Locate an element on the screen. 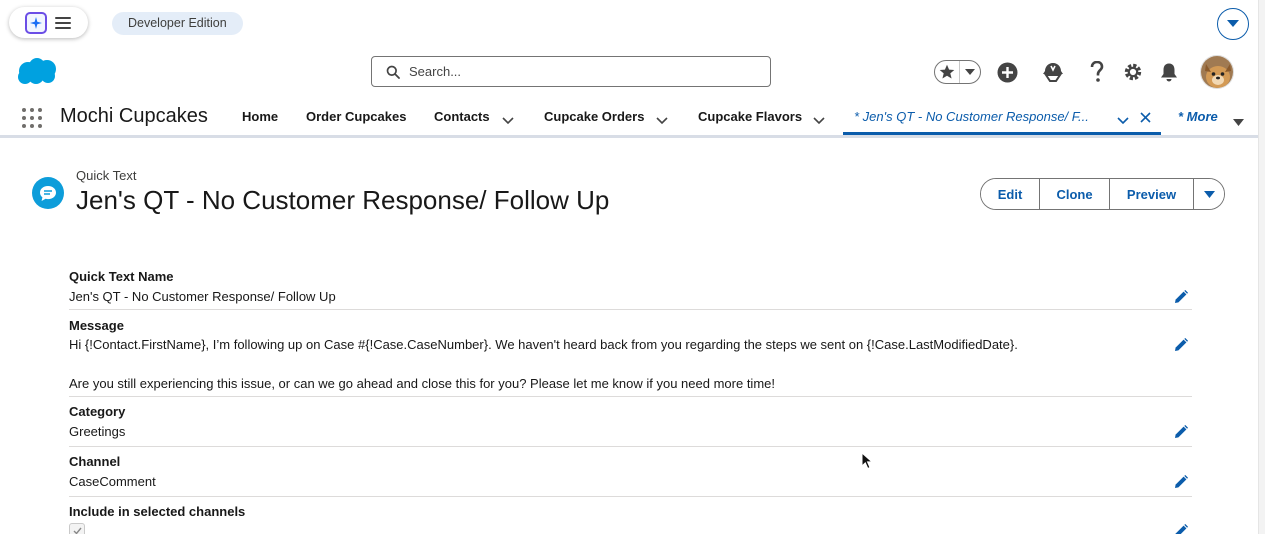  salesforce-logo-icon is located at coordinates (37, 74).